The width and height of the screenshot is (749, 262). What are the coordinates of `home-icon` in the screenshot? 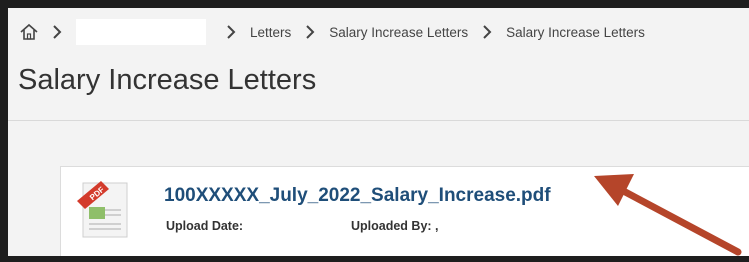 It's located at (29, 32).